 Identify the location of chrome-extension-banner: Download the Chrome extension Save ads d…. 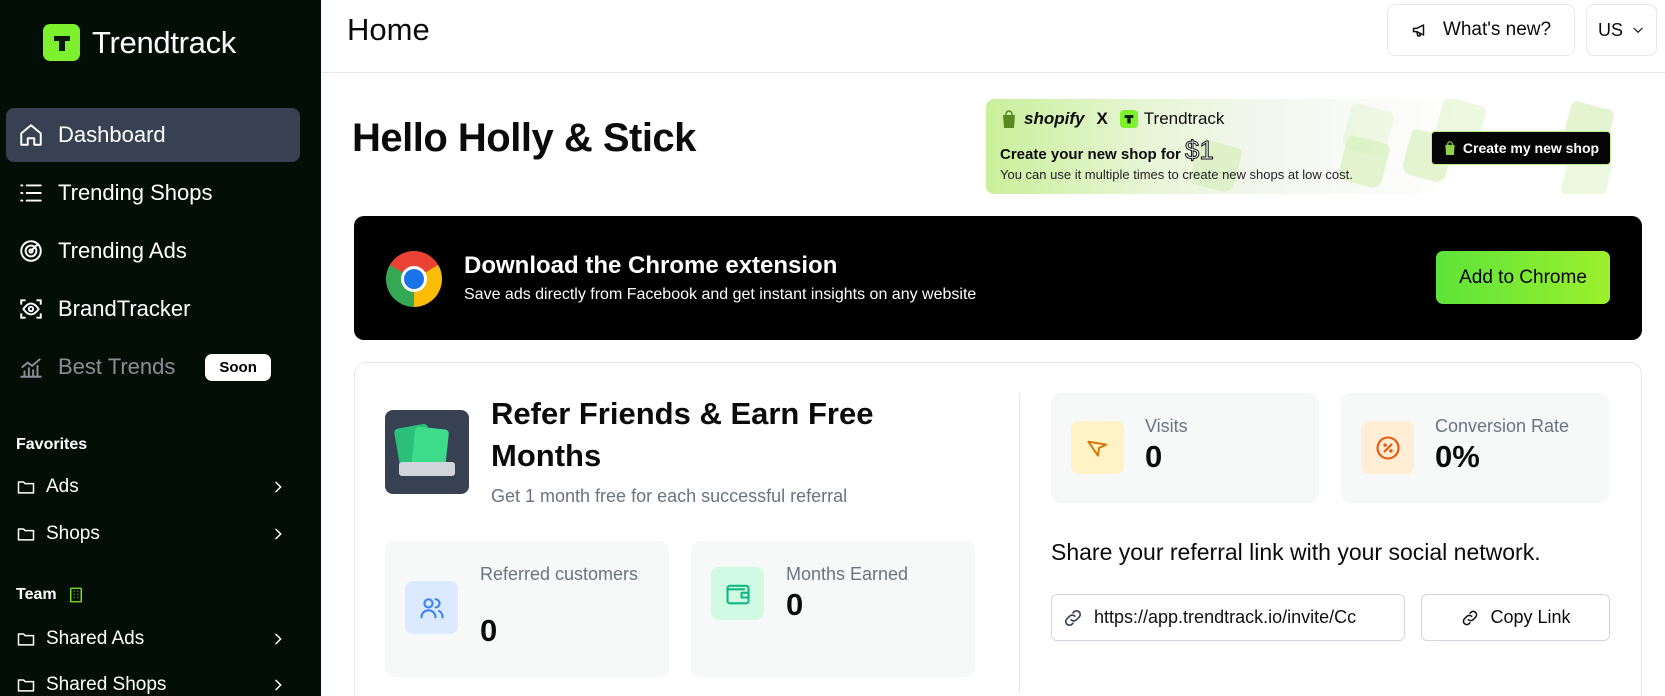
(998, 278).